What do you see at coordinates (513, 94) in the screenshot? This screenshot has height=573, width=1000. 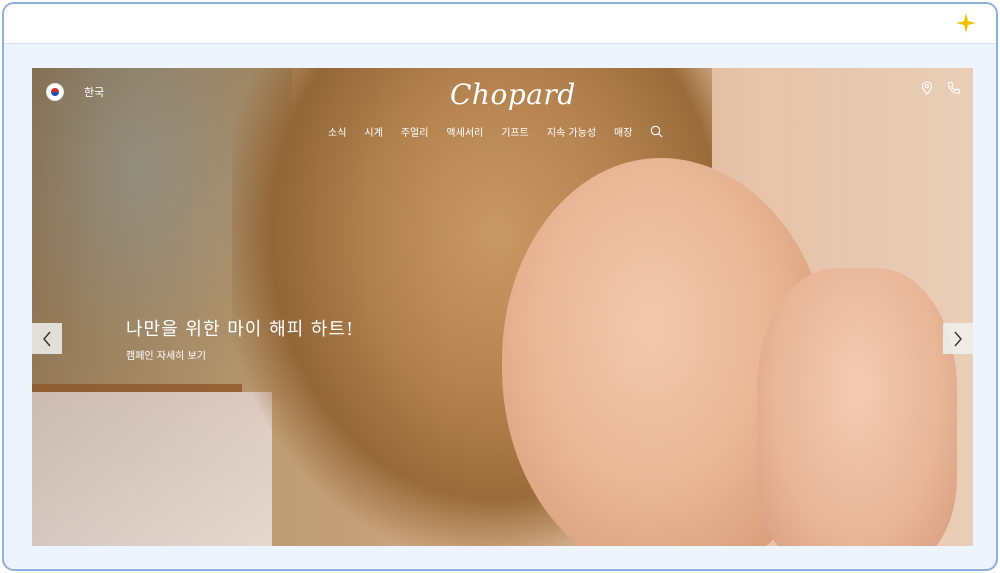 I see `brand-logo: Chopard` at bounding box center [513, 94].